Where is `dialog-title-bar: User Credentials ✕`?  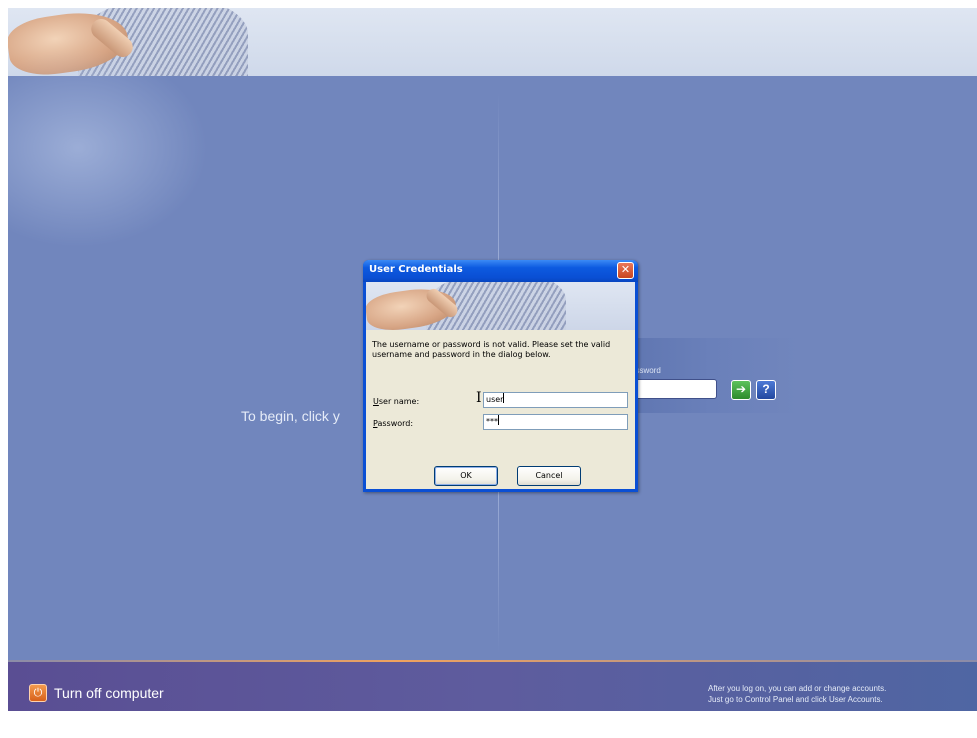 dialog-title-bar: User Credentials ✕ is located at coordinates (500, 271).